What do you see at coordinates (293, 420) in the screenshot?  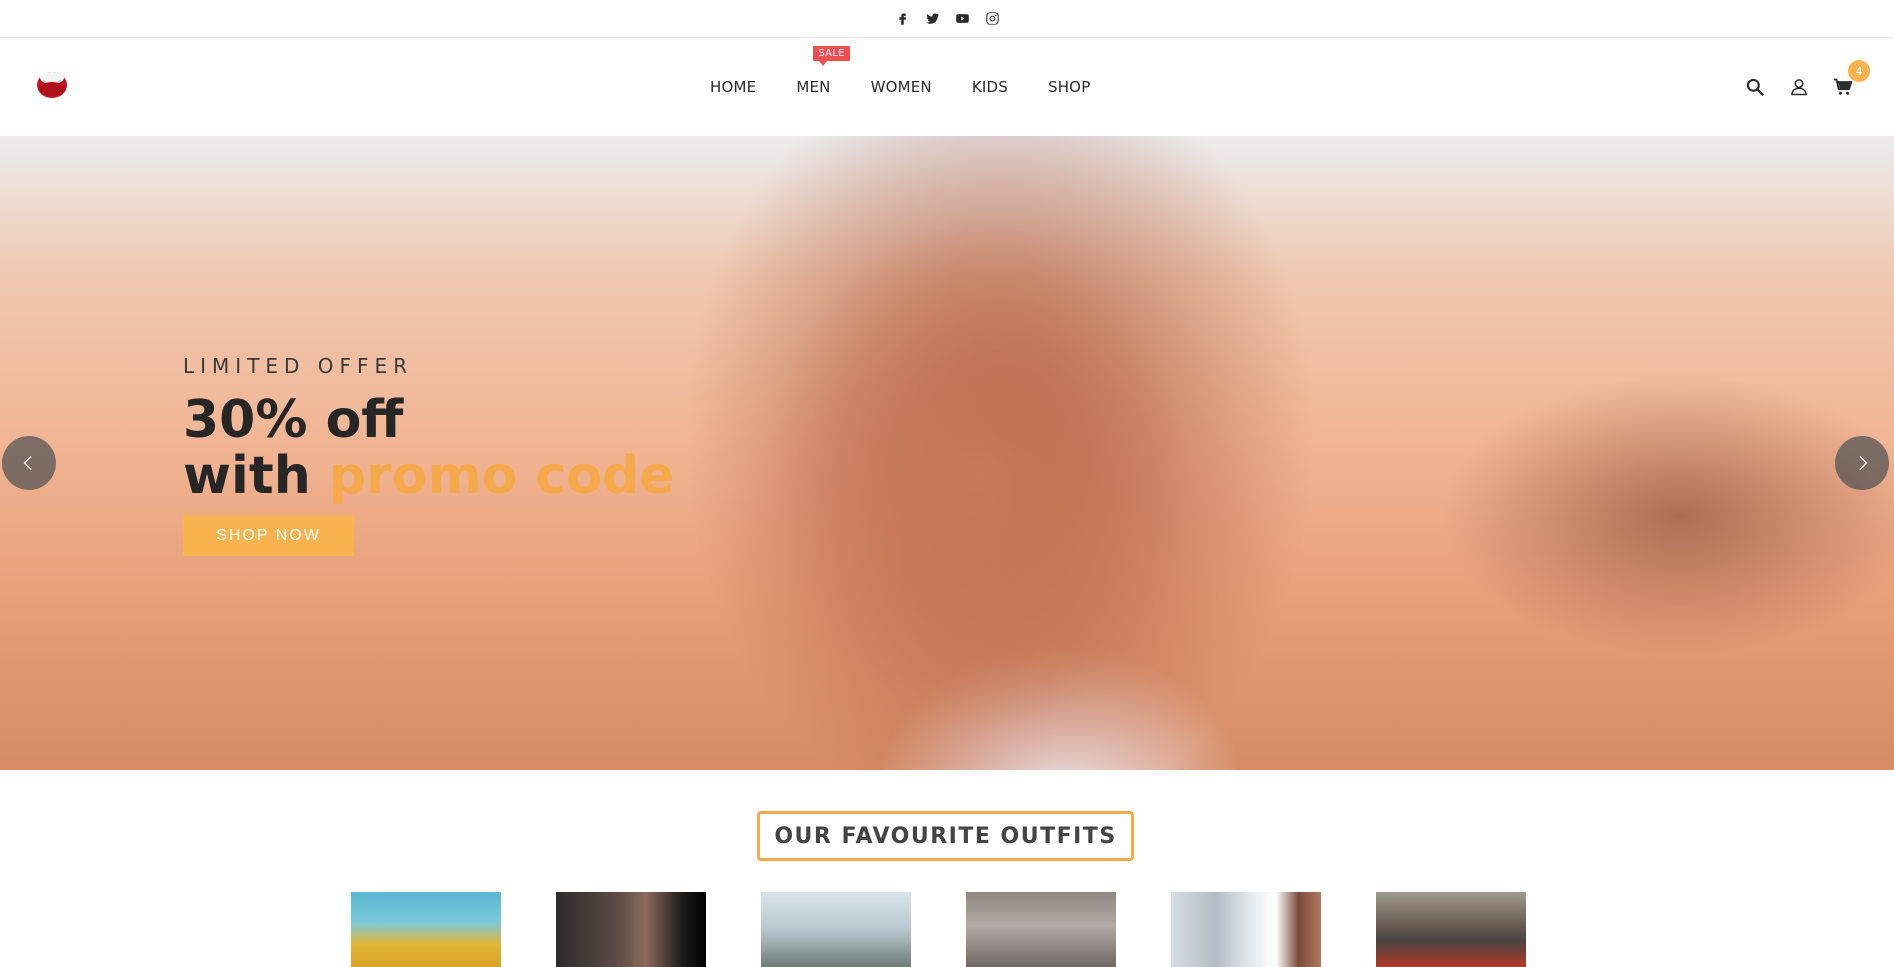 I see `hero-title-line1: 30% off` at bounding box center [293, 420].